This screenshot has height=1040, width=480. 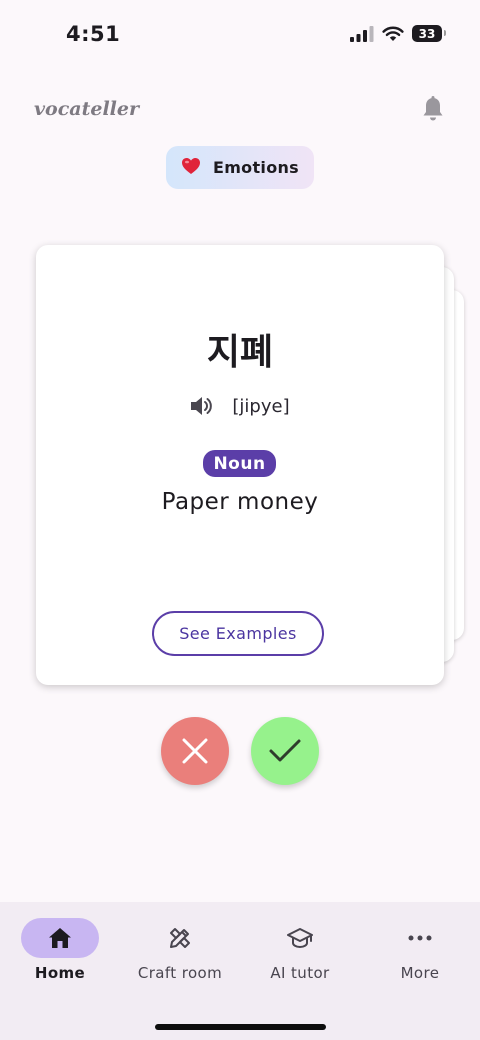 I want to click on nav-craft-room: Craft room, so click(x=180, y=953).